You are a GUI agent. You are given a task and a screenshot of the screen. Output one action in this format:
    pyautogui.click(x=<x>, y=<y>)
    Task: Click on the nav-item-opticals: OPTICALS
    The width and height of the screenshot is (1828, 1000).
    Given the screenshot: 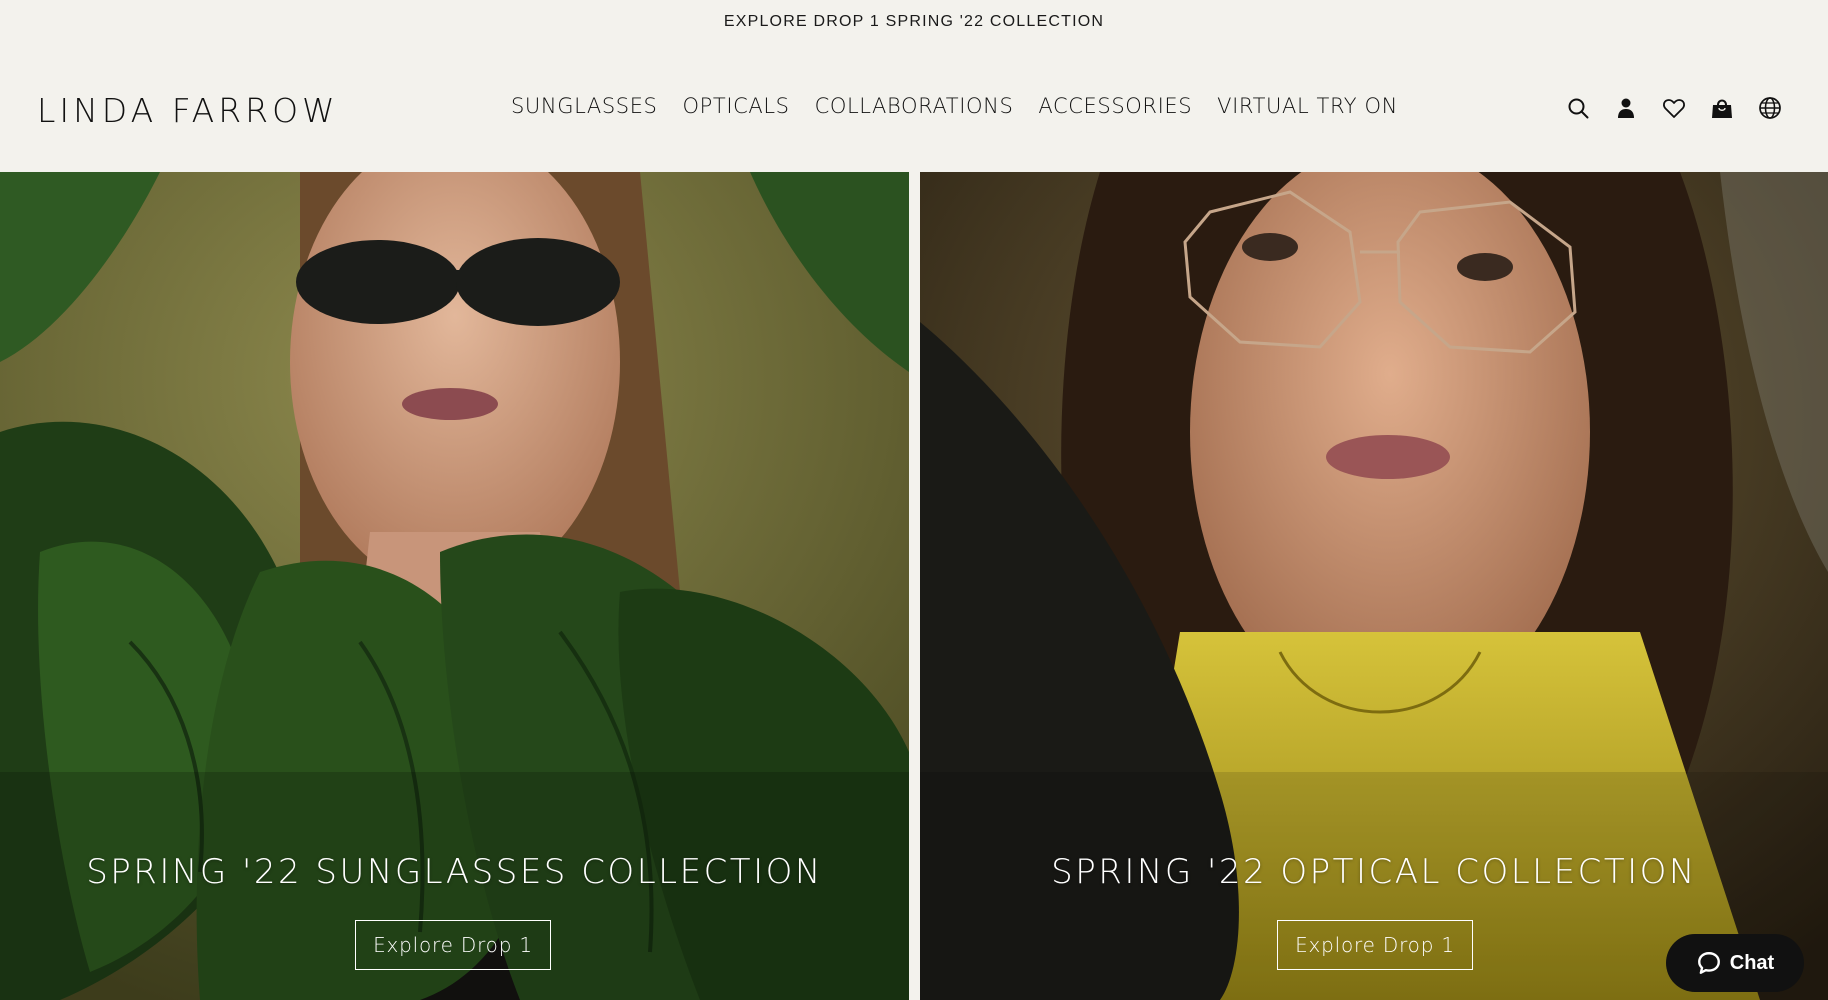 What is the action you would take?
    pyautogui.click(x=736, y=106)
    